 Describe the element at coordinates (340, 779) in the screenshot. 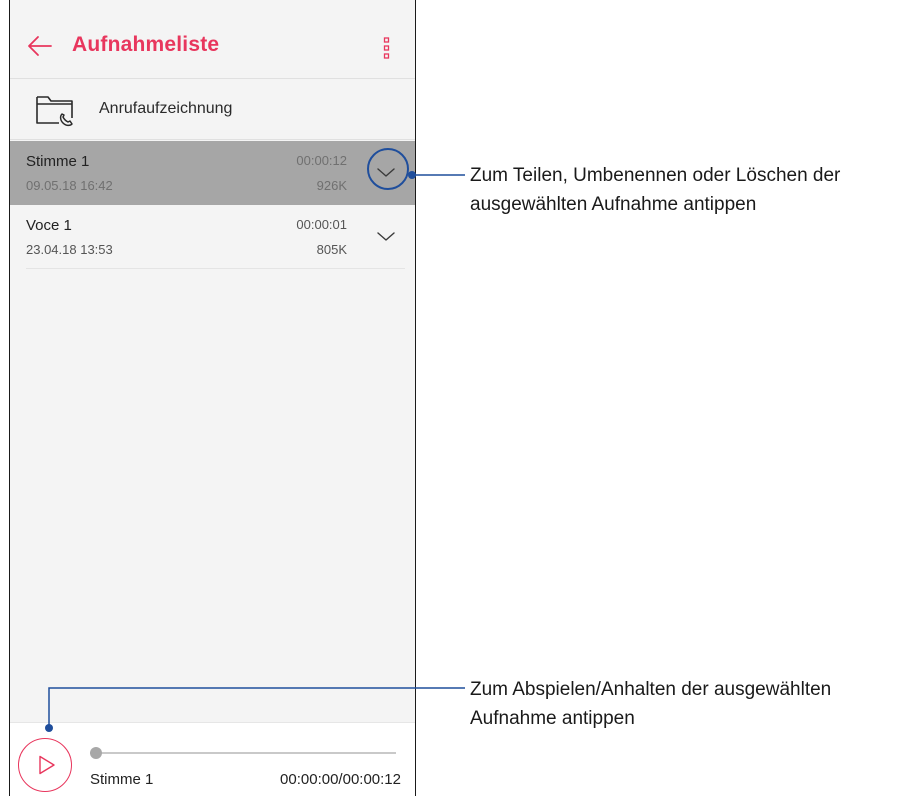

I see `player-time: 00:00:00/00:00:12` at that location.